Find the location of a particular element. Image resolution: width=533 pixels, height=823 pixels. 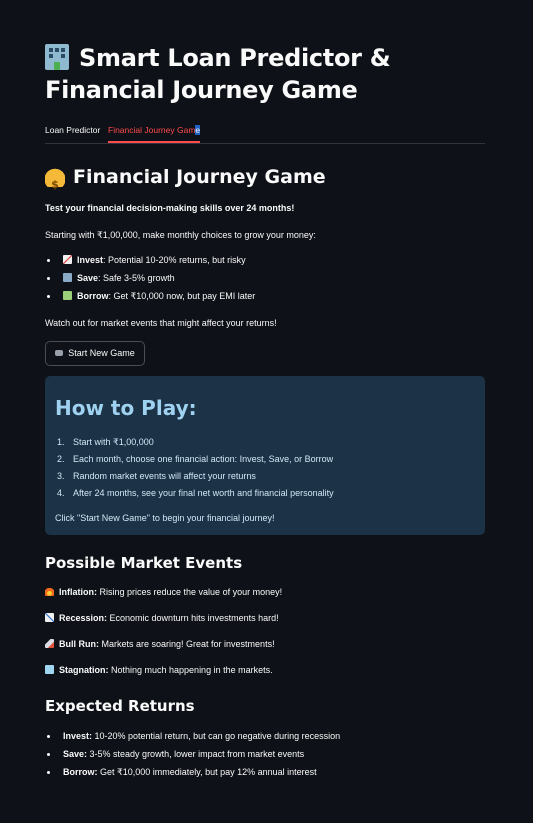

how-to-play-title: How to Play: is located at coordinates (126, 408).